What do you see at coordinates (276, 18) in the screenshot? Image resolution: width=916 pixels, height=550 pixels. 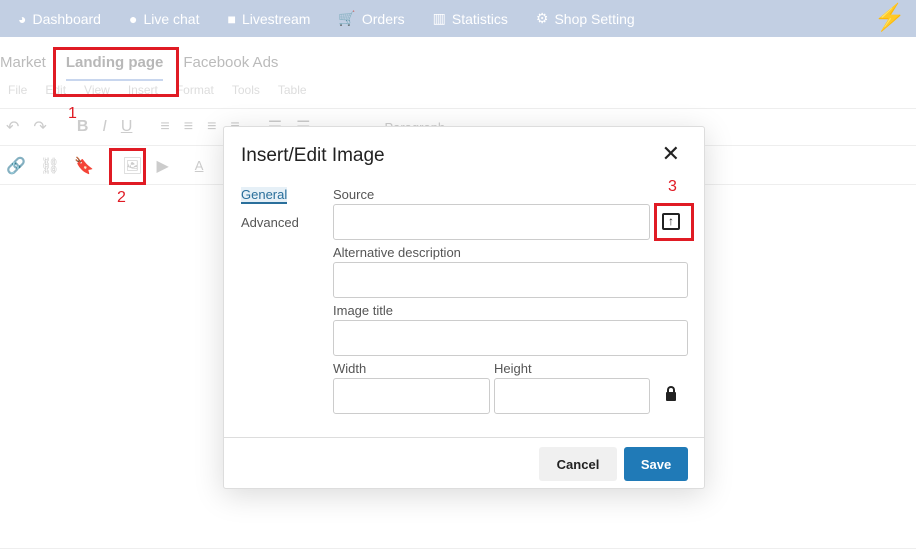 I see `nav-label: Livestream` at bounding box center [276, 18].